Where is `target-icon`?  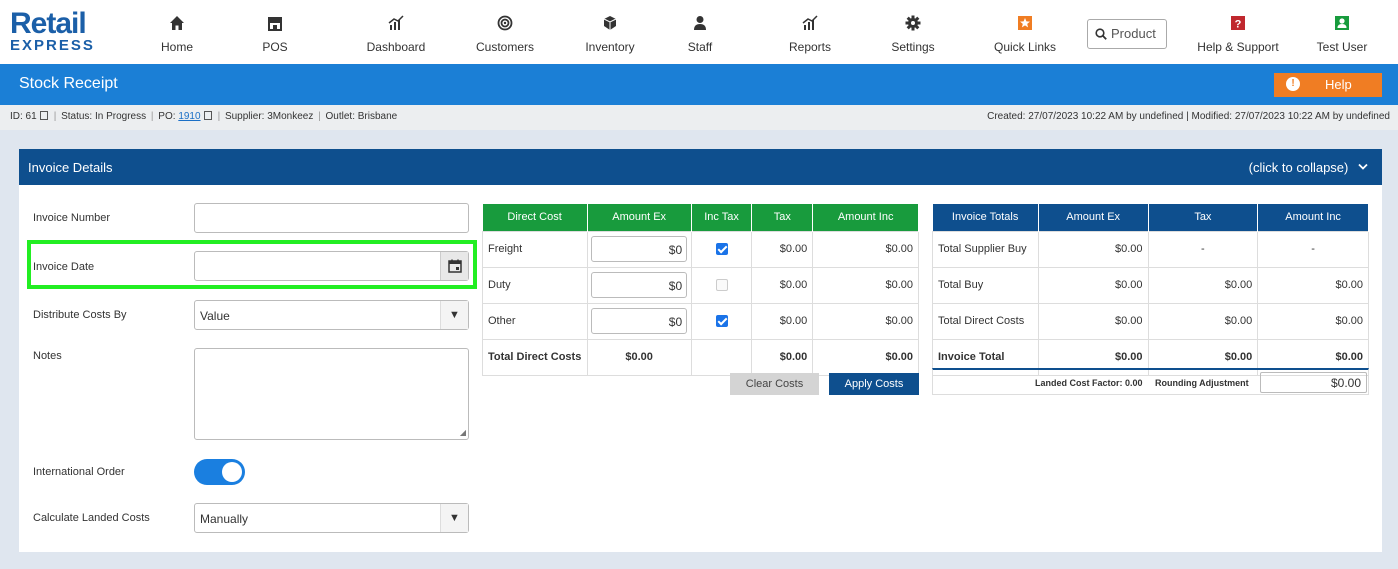
target-icon is located at coordinates (505, 23).